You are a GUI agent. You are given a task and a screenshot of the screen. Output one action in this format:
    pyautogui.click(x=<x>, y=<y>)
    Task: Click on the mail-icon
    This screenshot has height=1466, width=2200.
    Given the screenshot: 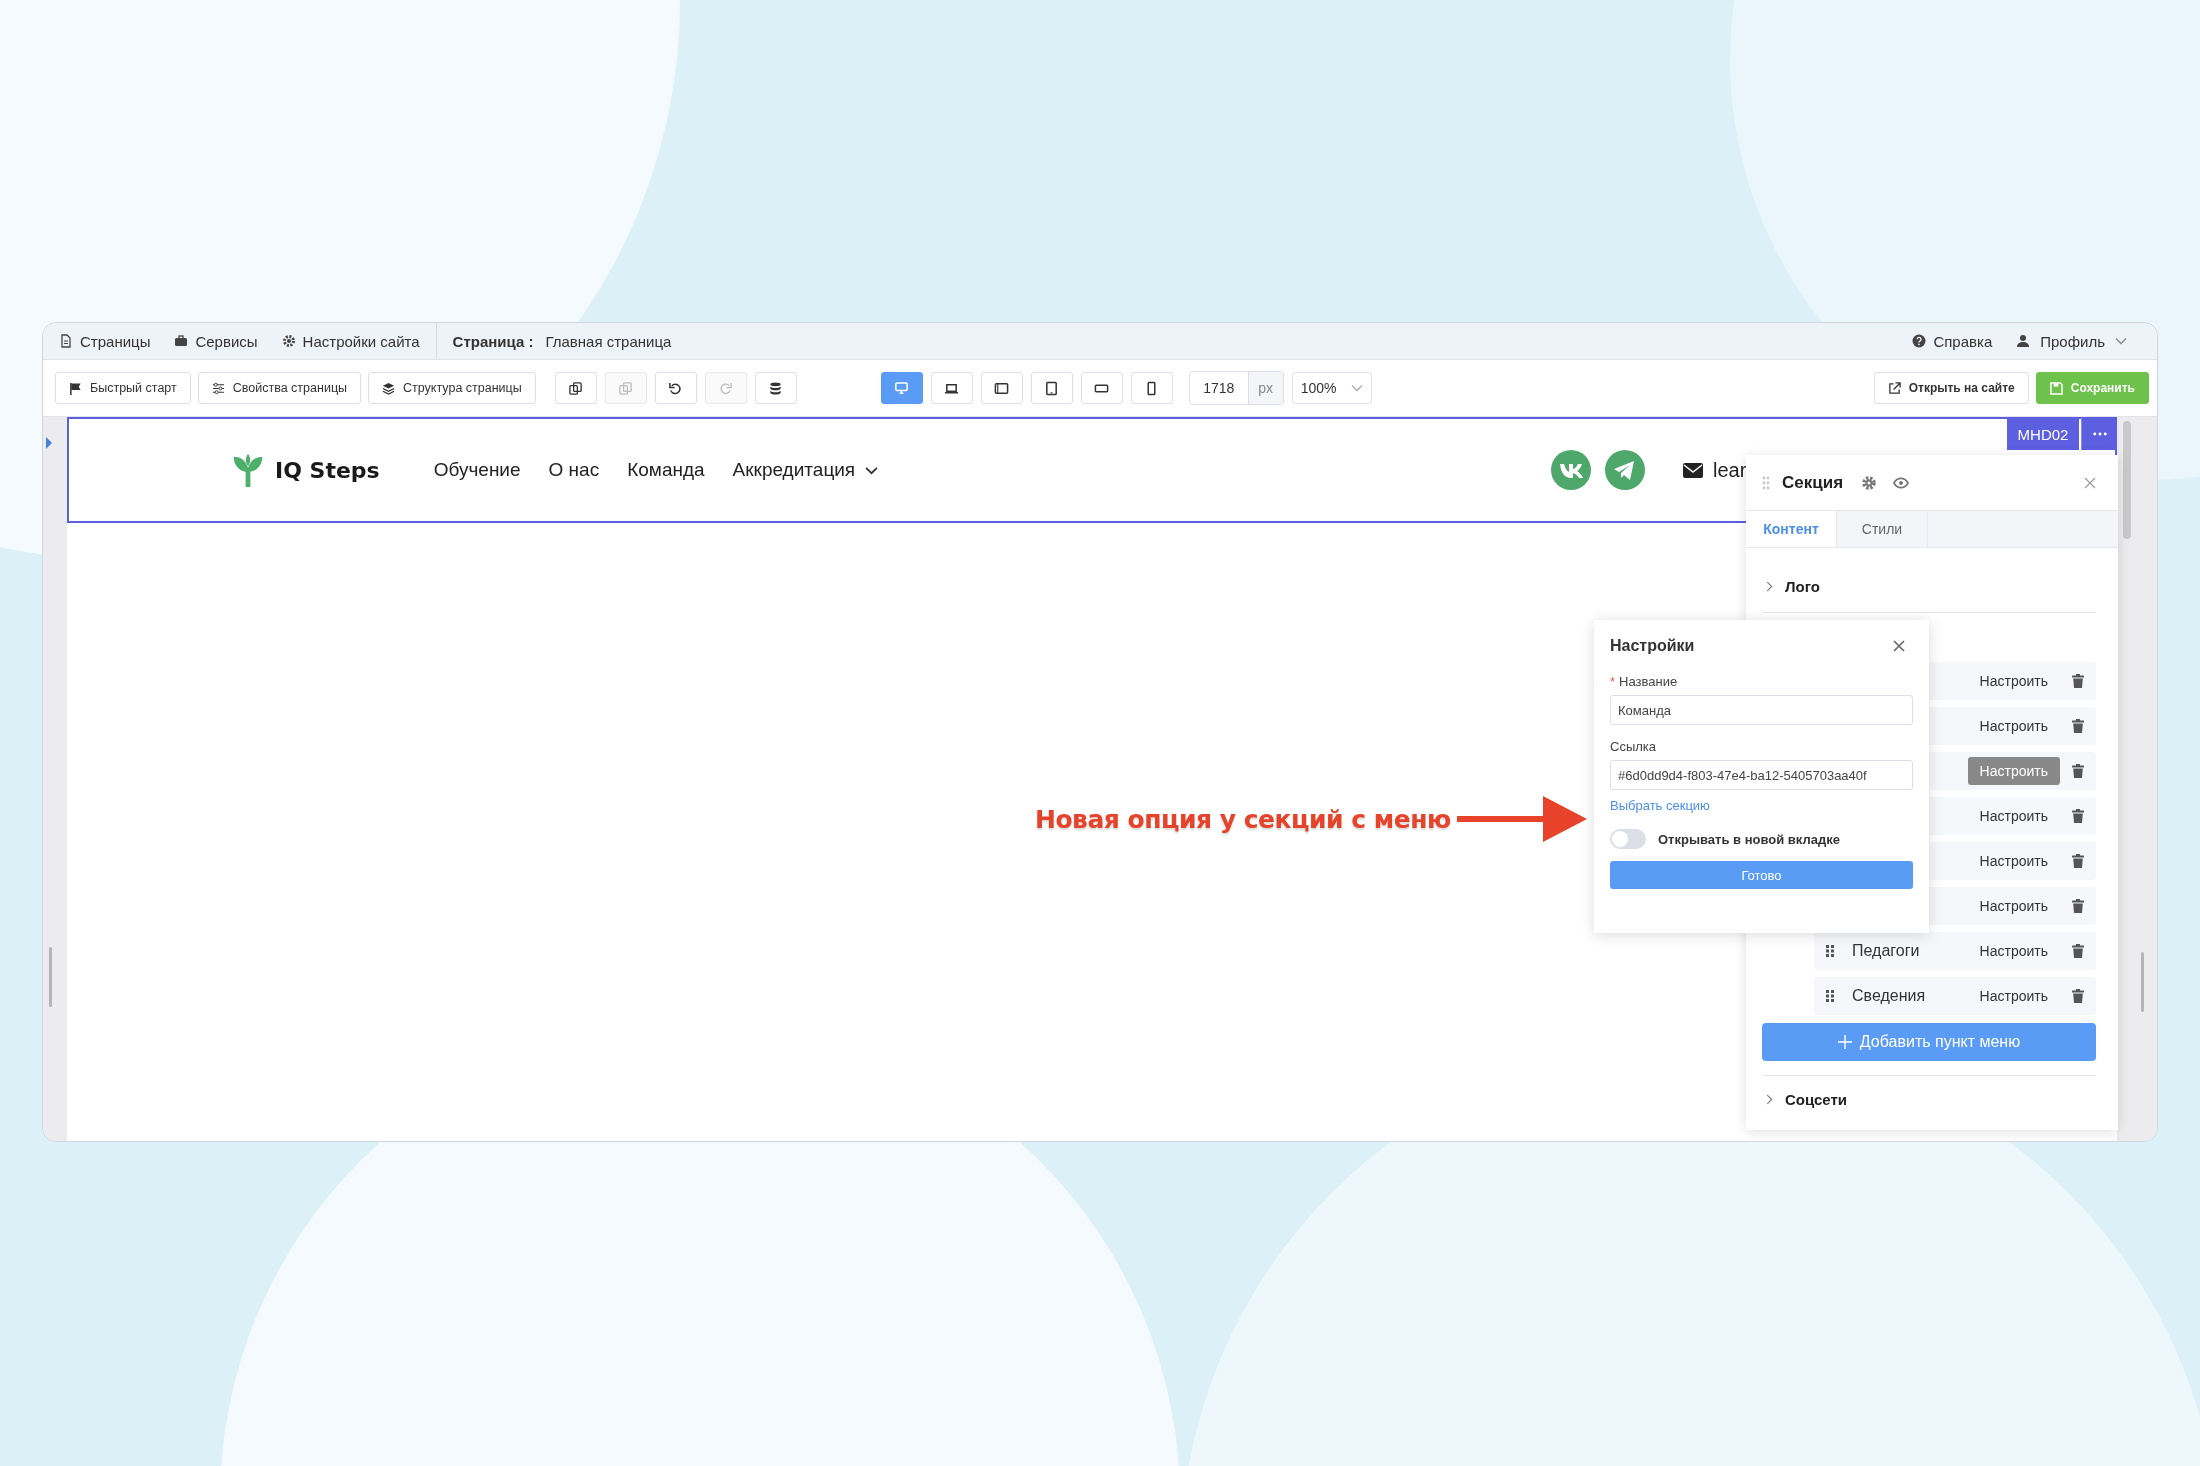 What is the action you would take?
    pyautogui.click(x=1693, y=470)
    